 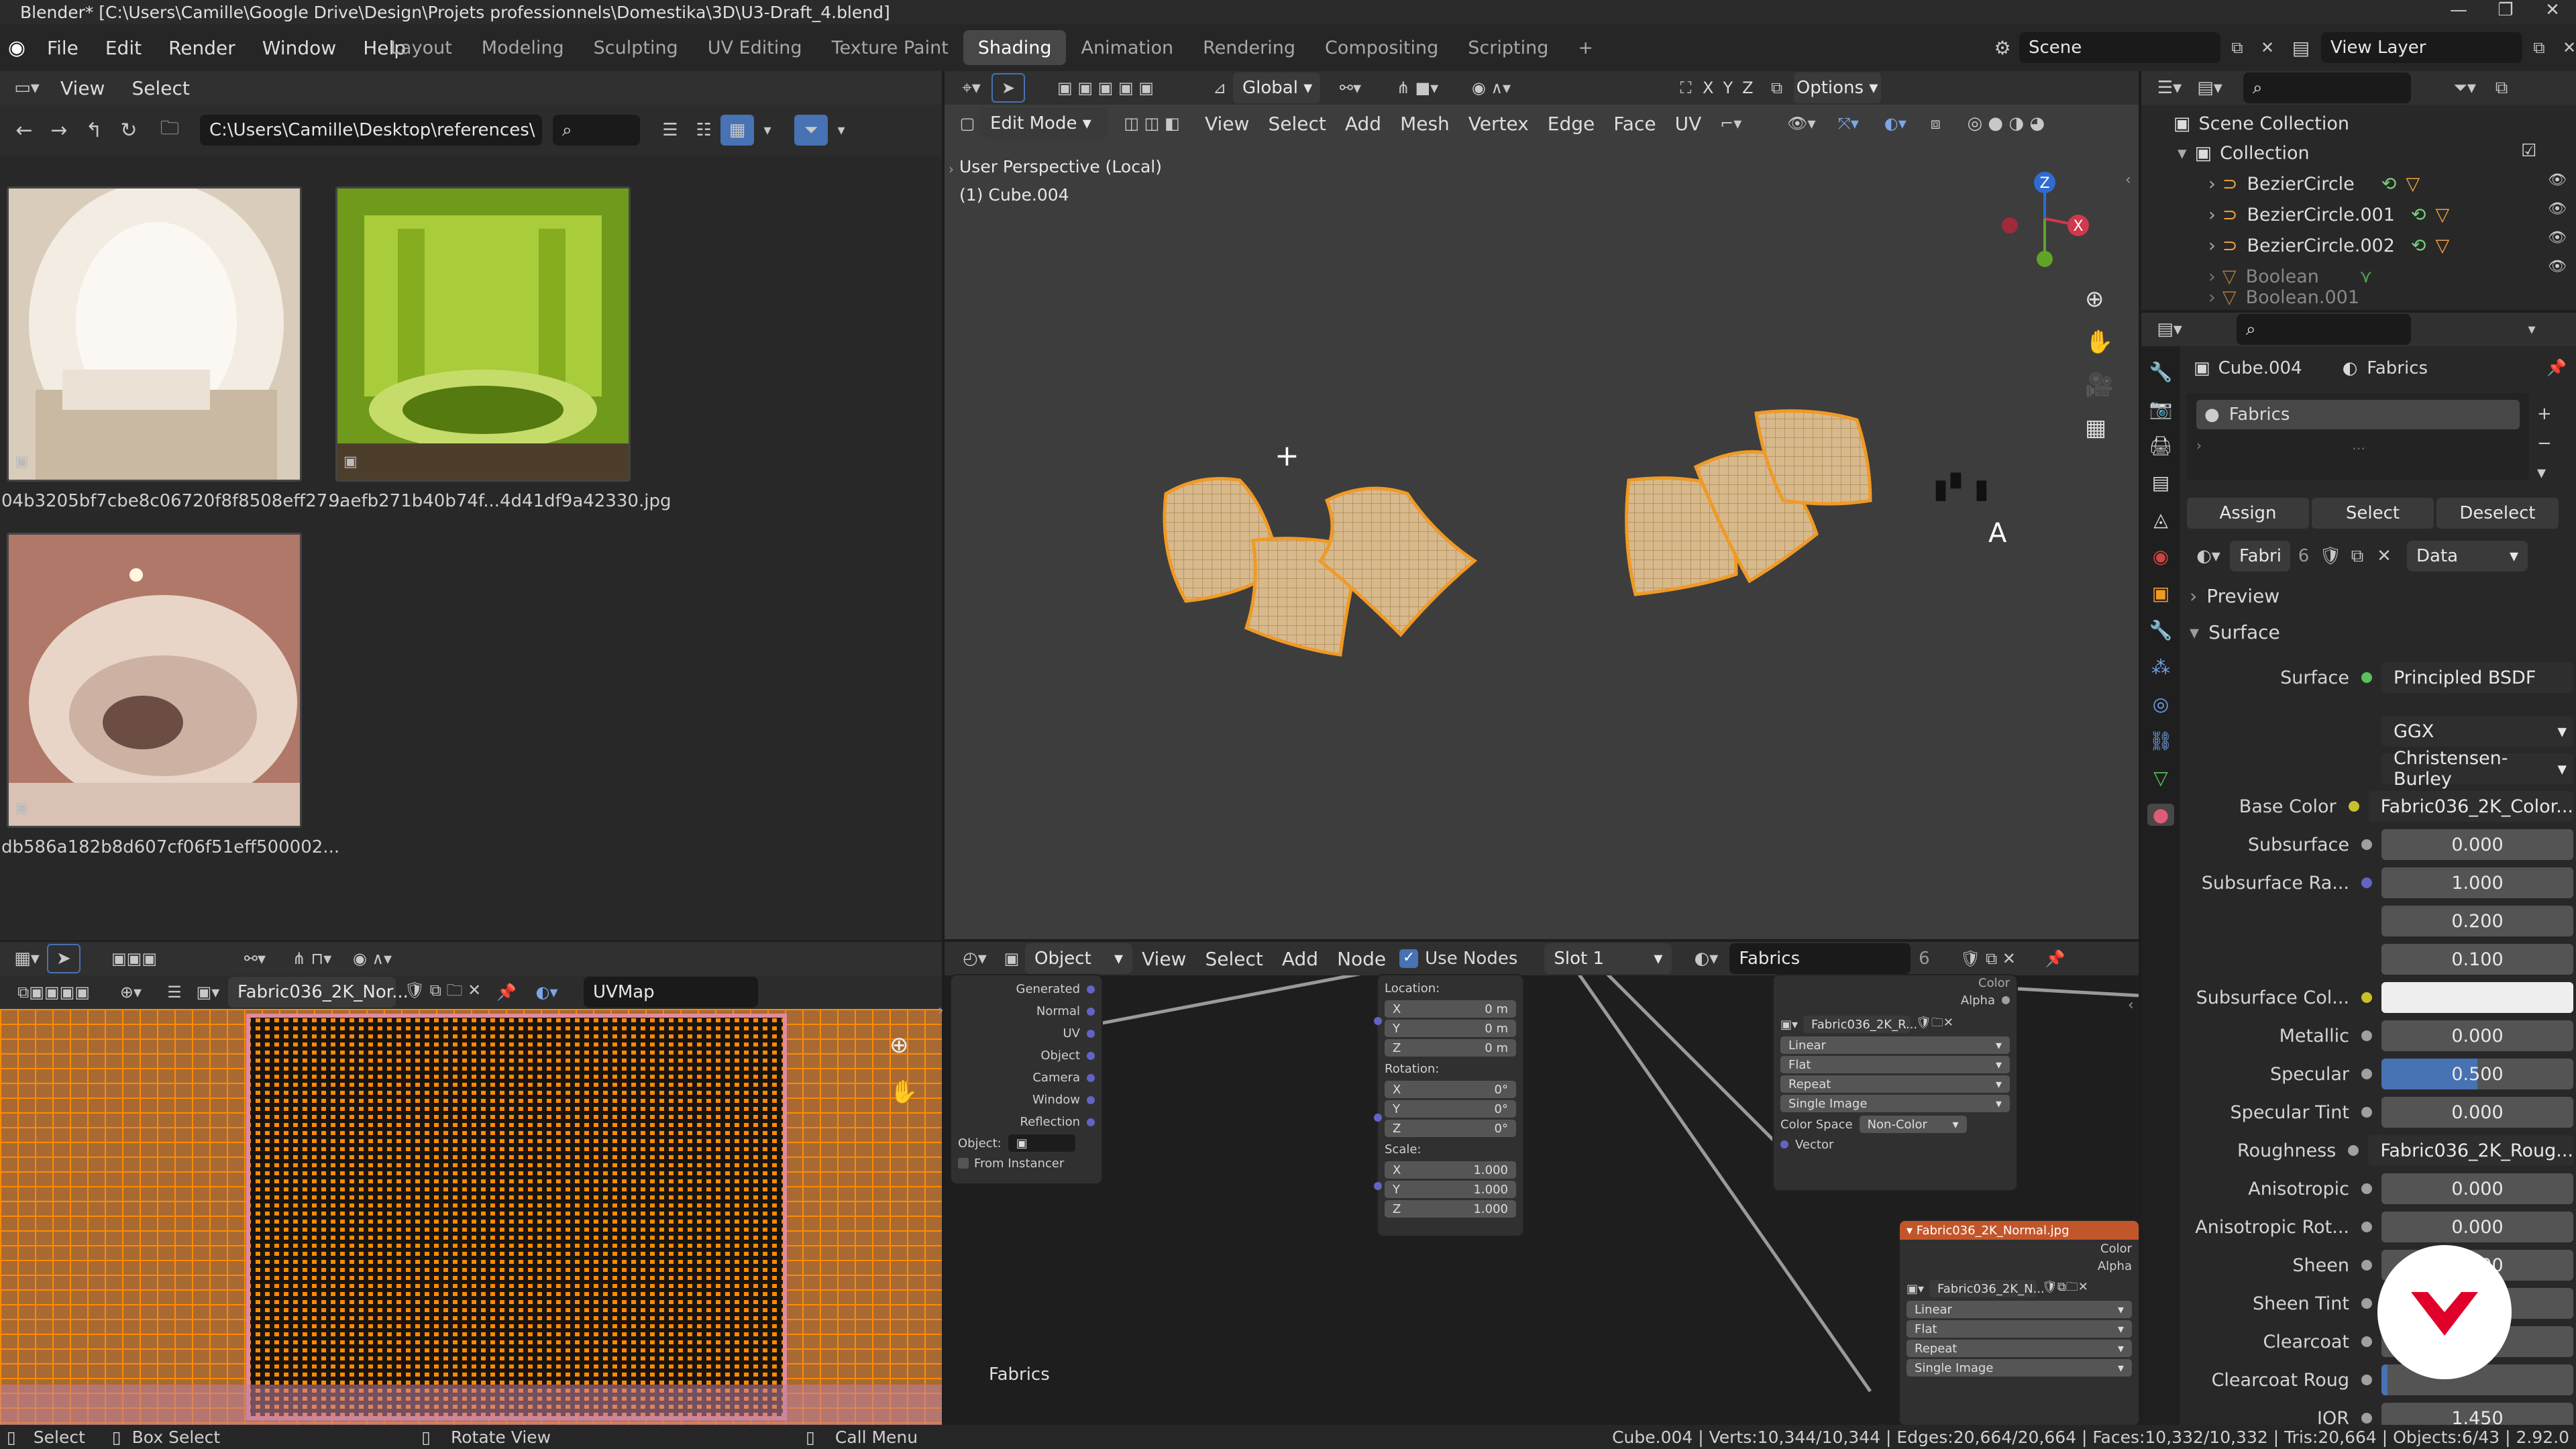 I want to click on viewport-menu-uv: UV, so click(x=1688, y=123).